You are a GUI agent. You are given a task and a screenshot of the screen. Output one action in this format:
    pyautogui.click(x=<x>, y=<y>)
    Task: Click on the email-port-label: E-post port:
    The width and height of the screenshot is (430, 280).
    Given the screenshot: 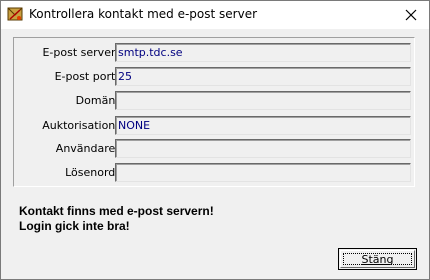 What is the action you would take?
    pyautogui.click(x=86, y=76)
    